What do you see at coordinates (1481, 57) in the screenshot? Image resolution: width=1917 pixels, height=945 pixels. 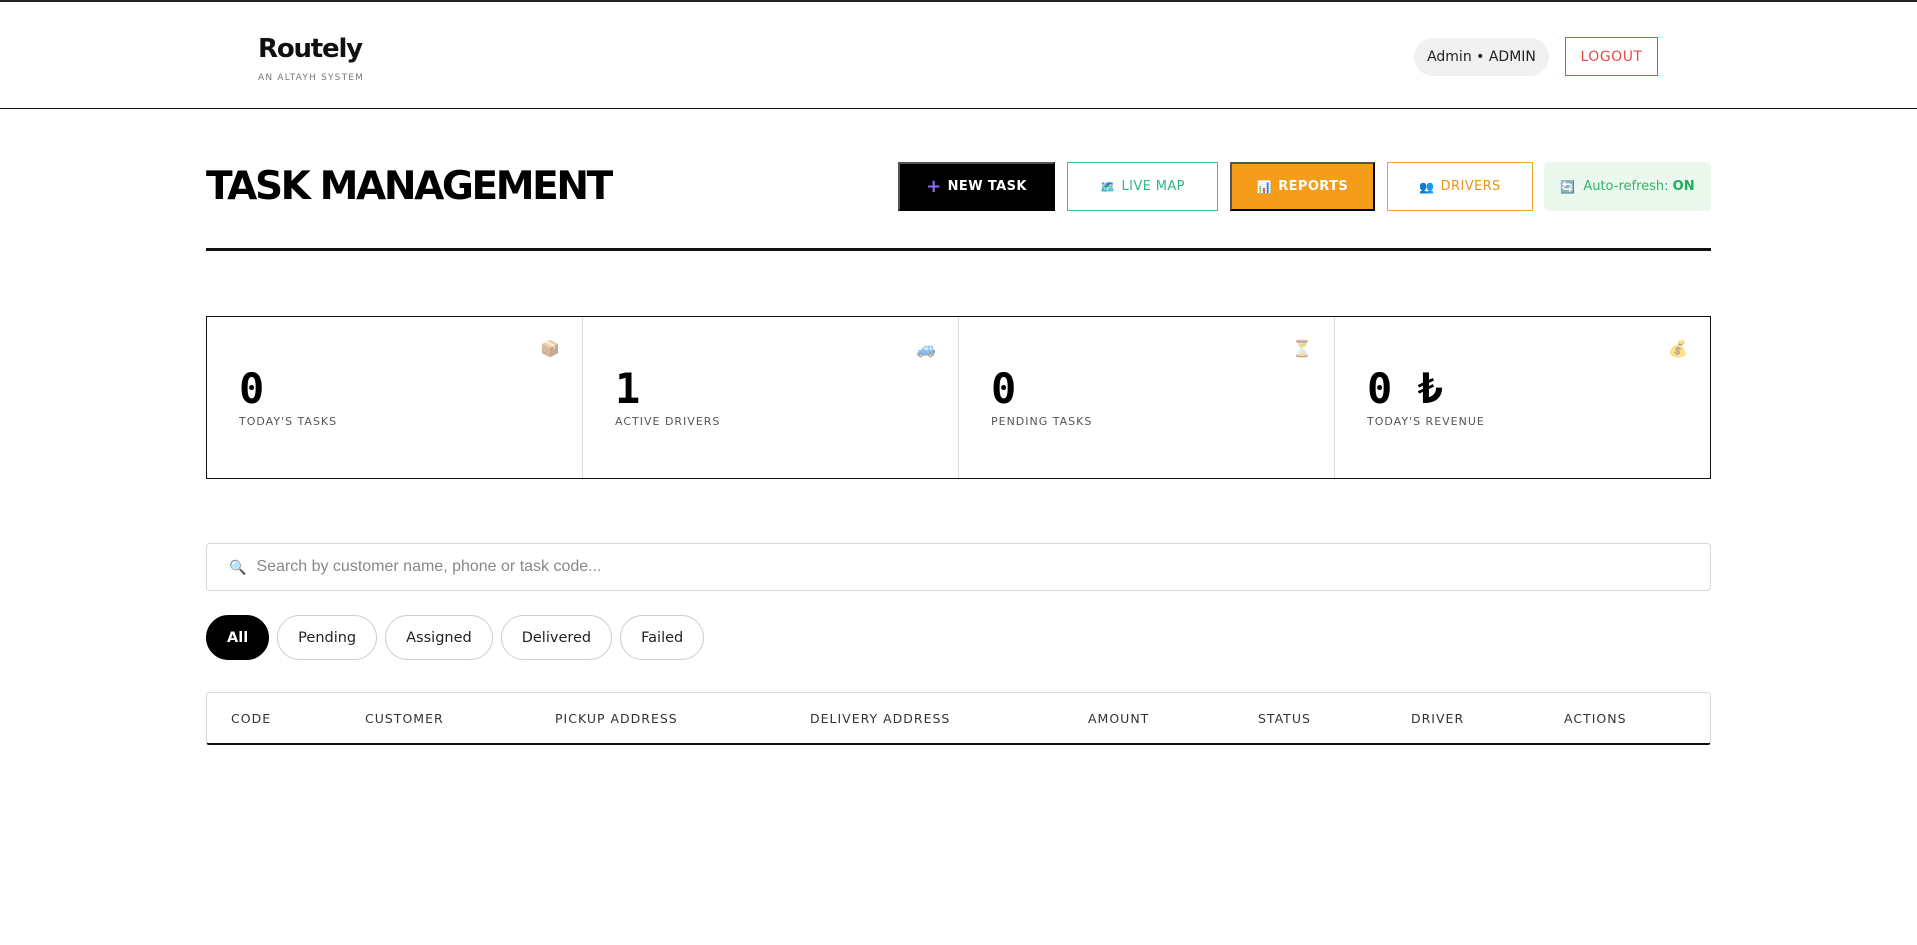 I see `user-badge: Admin • ADMIN` at bounding box center [1481, 57].